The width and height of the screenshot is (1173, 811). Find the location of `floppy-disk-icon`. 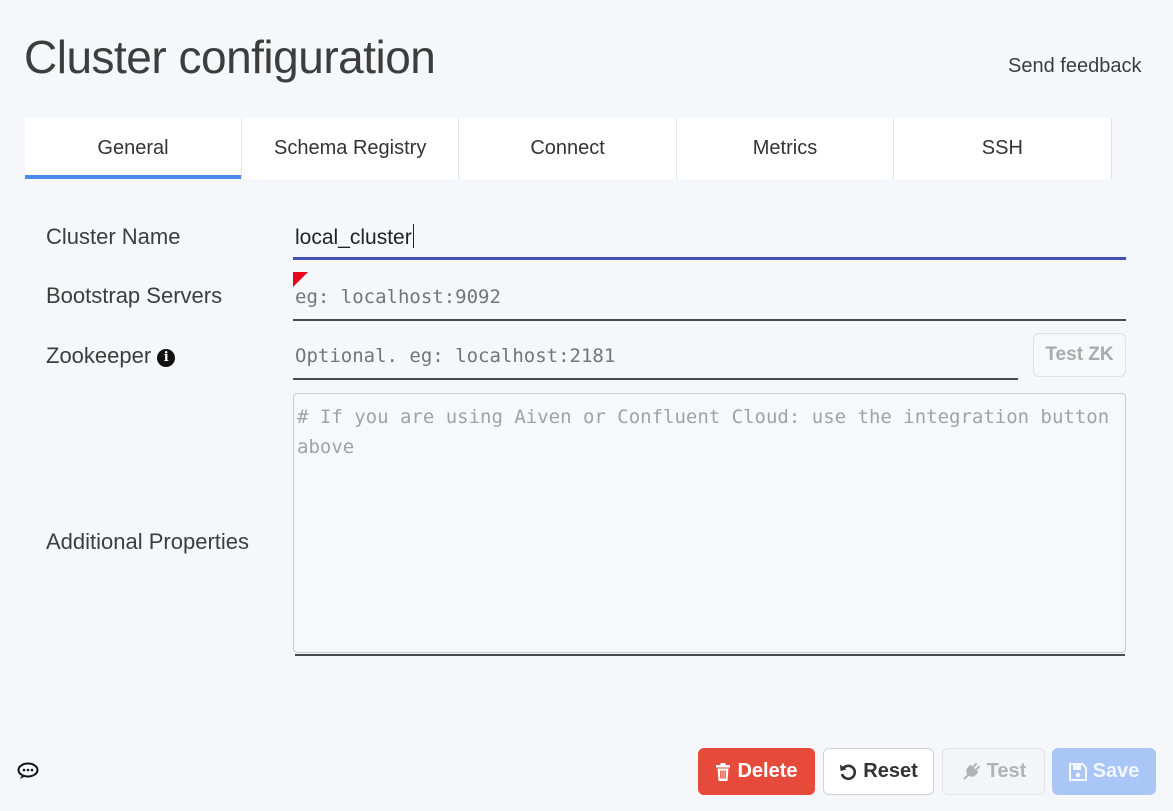

floppy-disk-icon is located at coordinates (1077, 771).